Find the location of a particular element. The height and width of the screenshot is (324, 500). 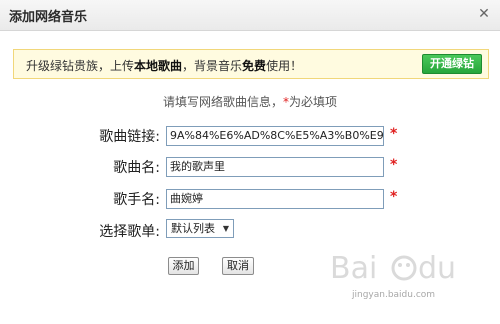

playlist-select: 默认列表 ▼ is located at coordinates (200, 228).